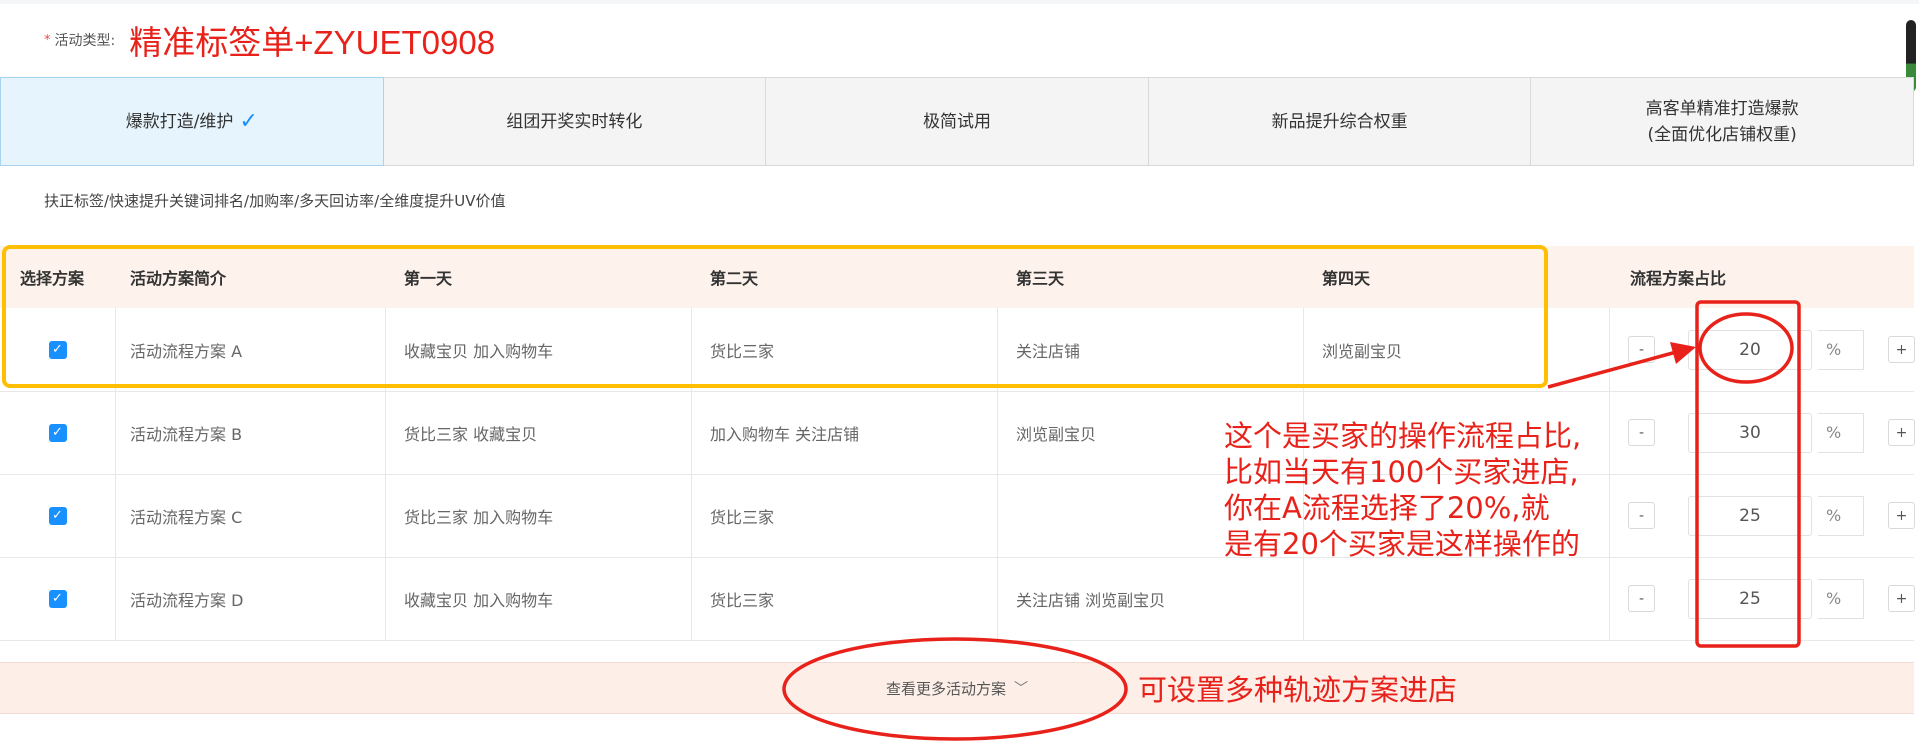 The image size is (1919, 756). Describe the element at coordinates (428, 278) in the screenshot. I see `header-day1: 第一天` at that location.